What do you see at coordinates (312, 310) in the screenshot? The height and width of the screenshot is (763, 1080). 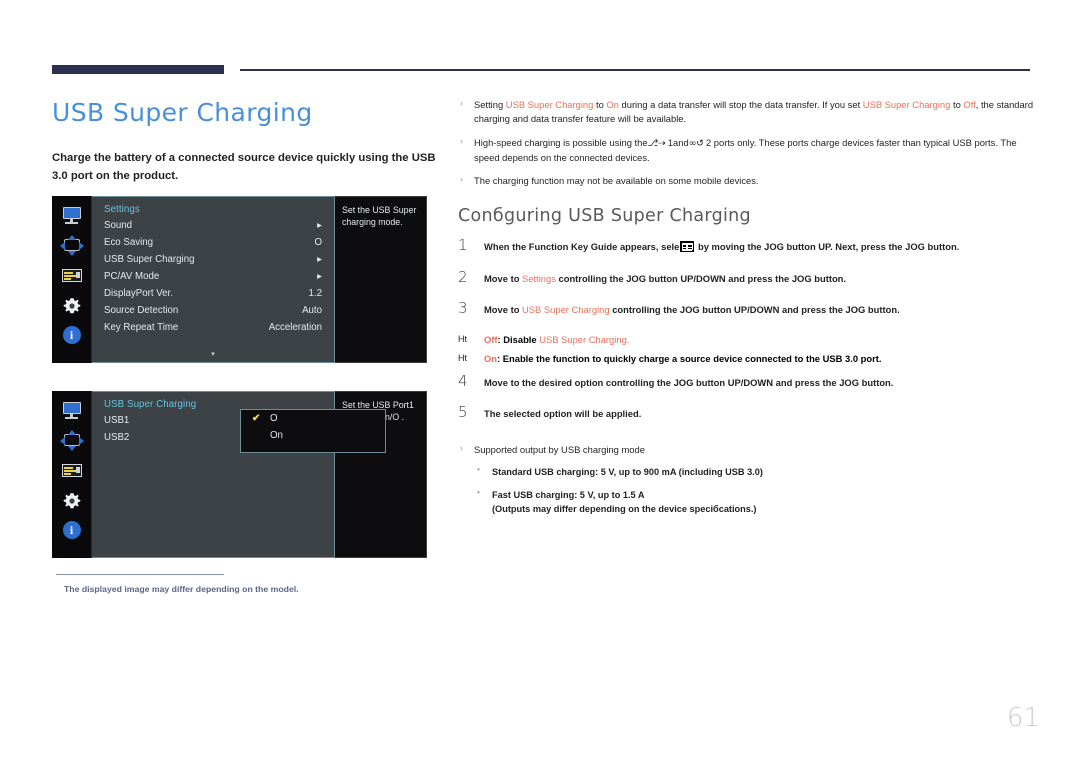 I see `osd-row-value: Auto` at bounding box center [312, 310].